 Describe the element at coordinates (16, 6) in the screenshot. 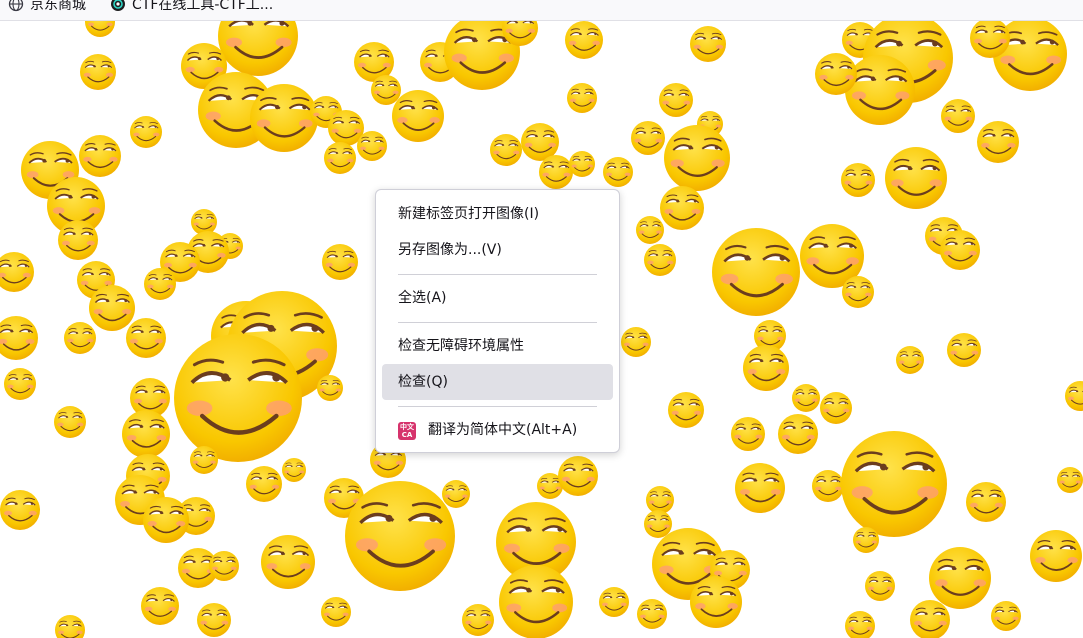

I see `globe-icon` at that location.